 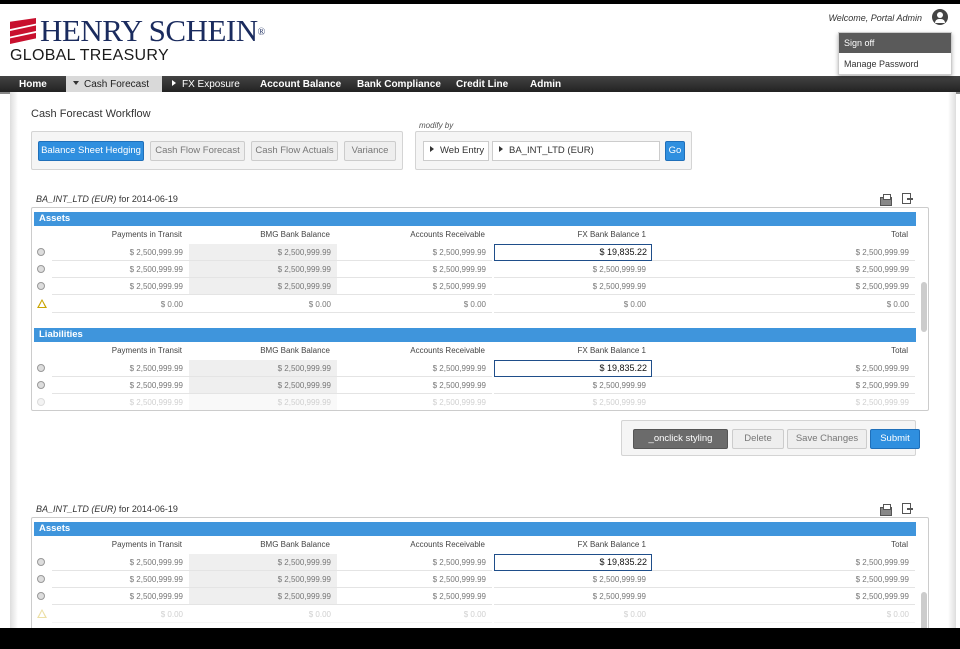 I want to click on warning-icon, so click(x=42, y=303).